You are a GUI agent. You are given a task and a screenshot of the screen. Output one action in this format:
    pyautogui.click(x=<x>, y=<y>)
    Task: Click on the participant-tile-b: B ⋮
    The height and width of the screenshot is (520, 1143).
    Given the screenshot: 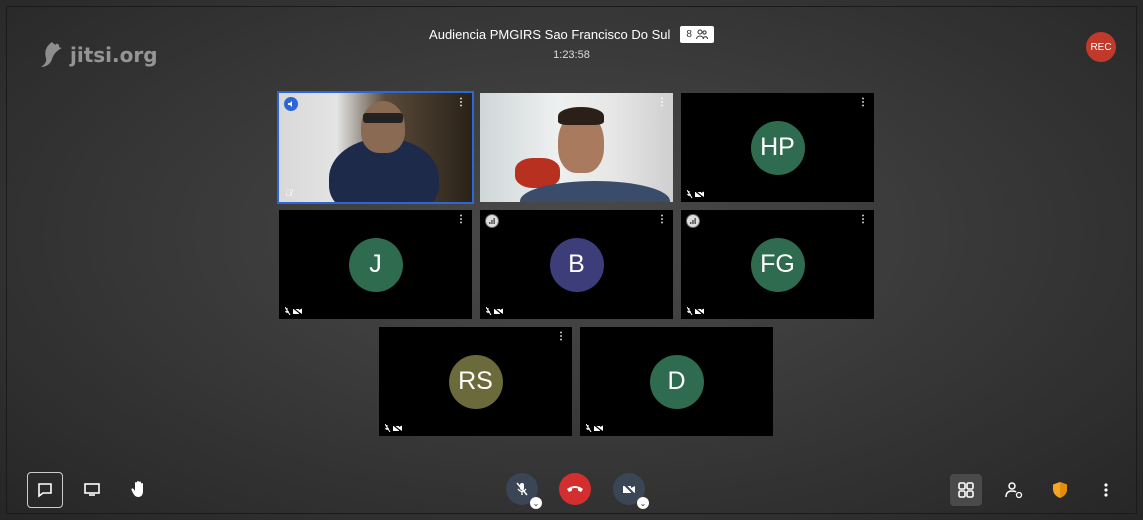 What is the action you would take?
    pyautogui.click(x=576, y=264)
    